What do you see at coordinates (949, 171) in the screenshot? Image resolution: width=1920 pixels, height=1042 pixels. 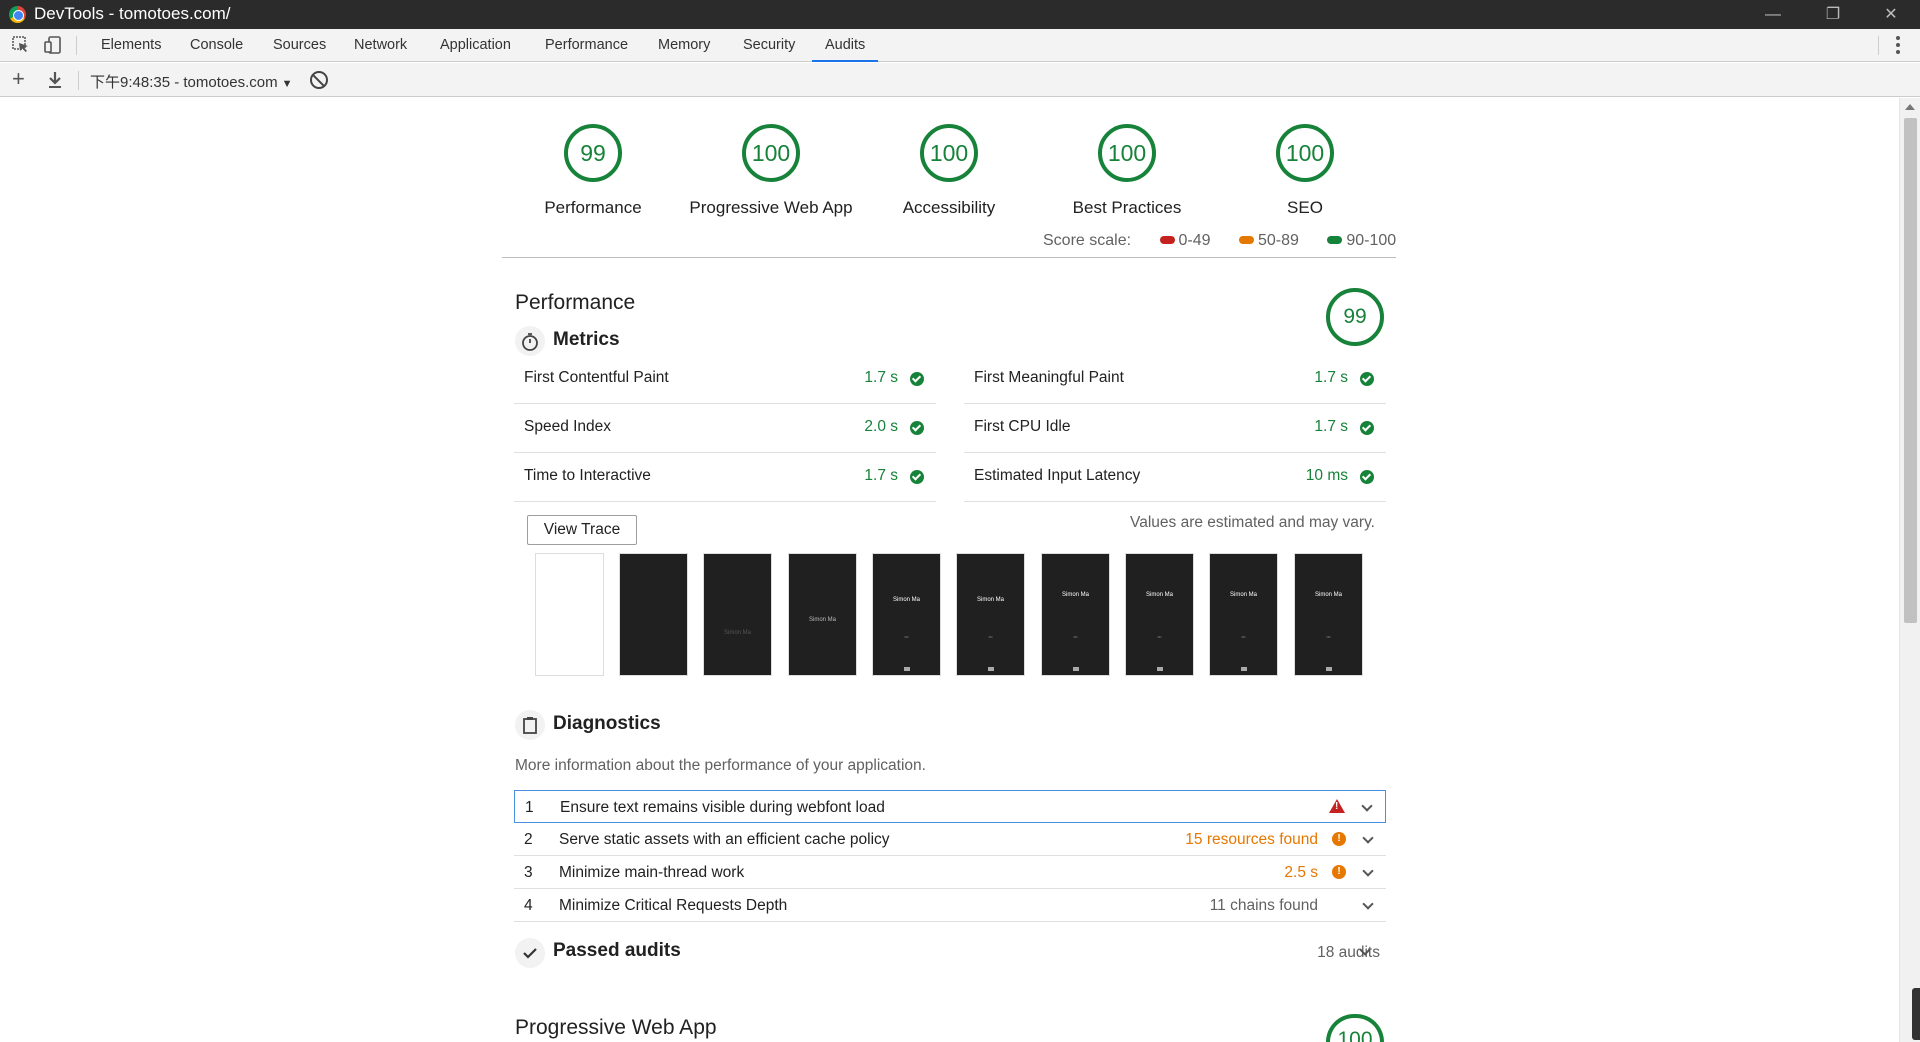 I see `gauge-accessibility: 100 Accessibility` at bounding box center [949, 171].